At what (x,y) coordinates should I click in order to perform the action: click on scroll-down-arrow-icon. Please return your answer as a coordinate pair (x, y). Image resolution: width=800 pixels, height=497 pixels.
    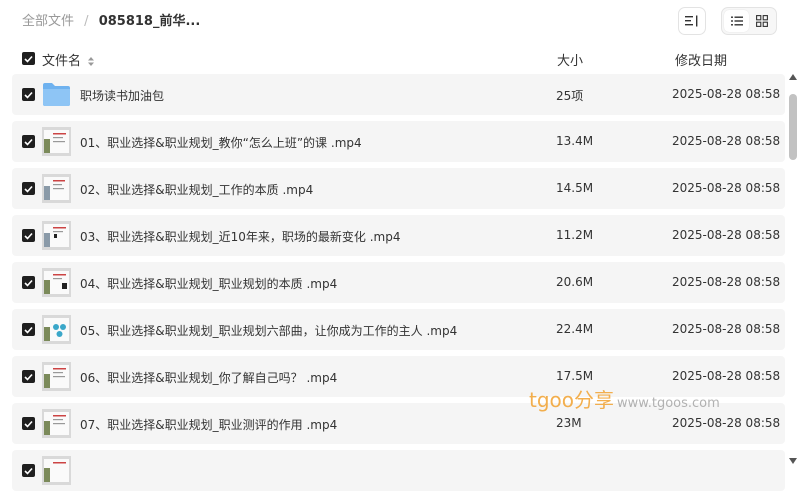
    Looking at the image, I should click on (793, 461).